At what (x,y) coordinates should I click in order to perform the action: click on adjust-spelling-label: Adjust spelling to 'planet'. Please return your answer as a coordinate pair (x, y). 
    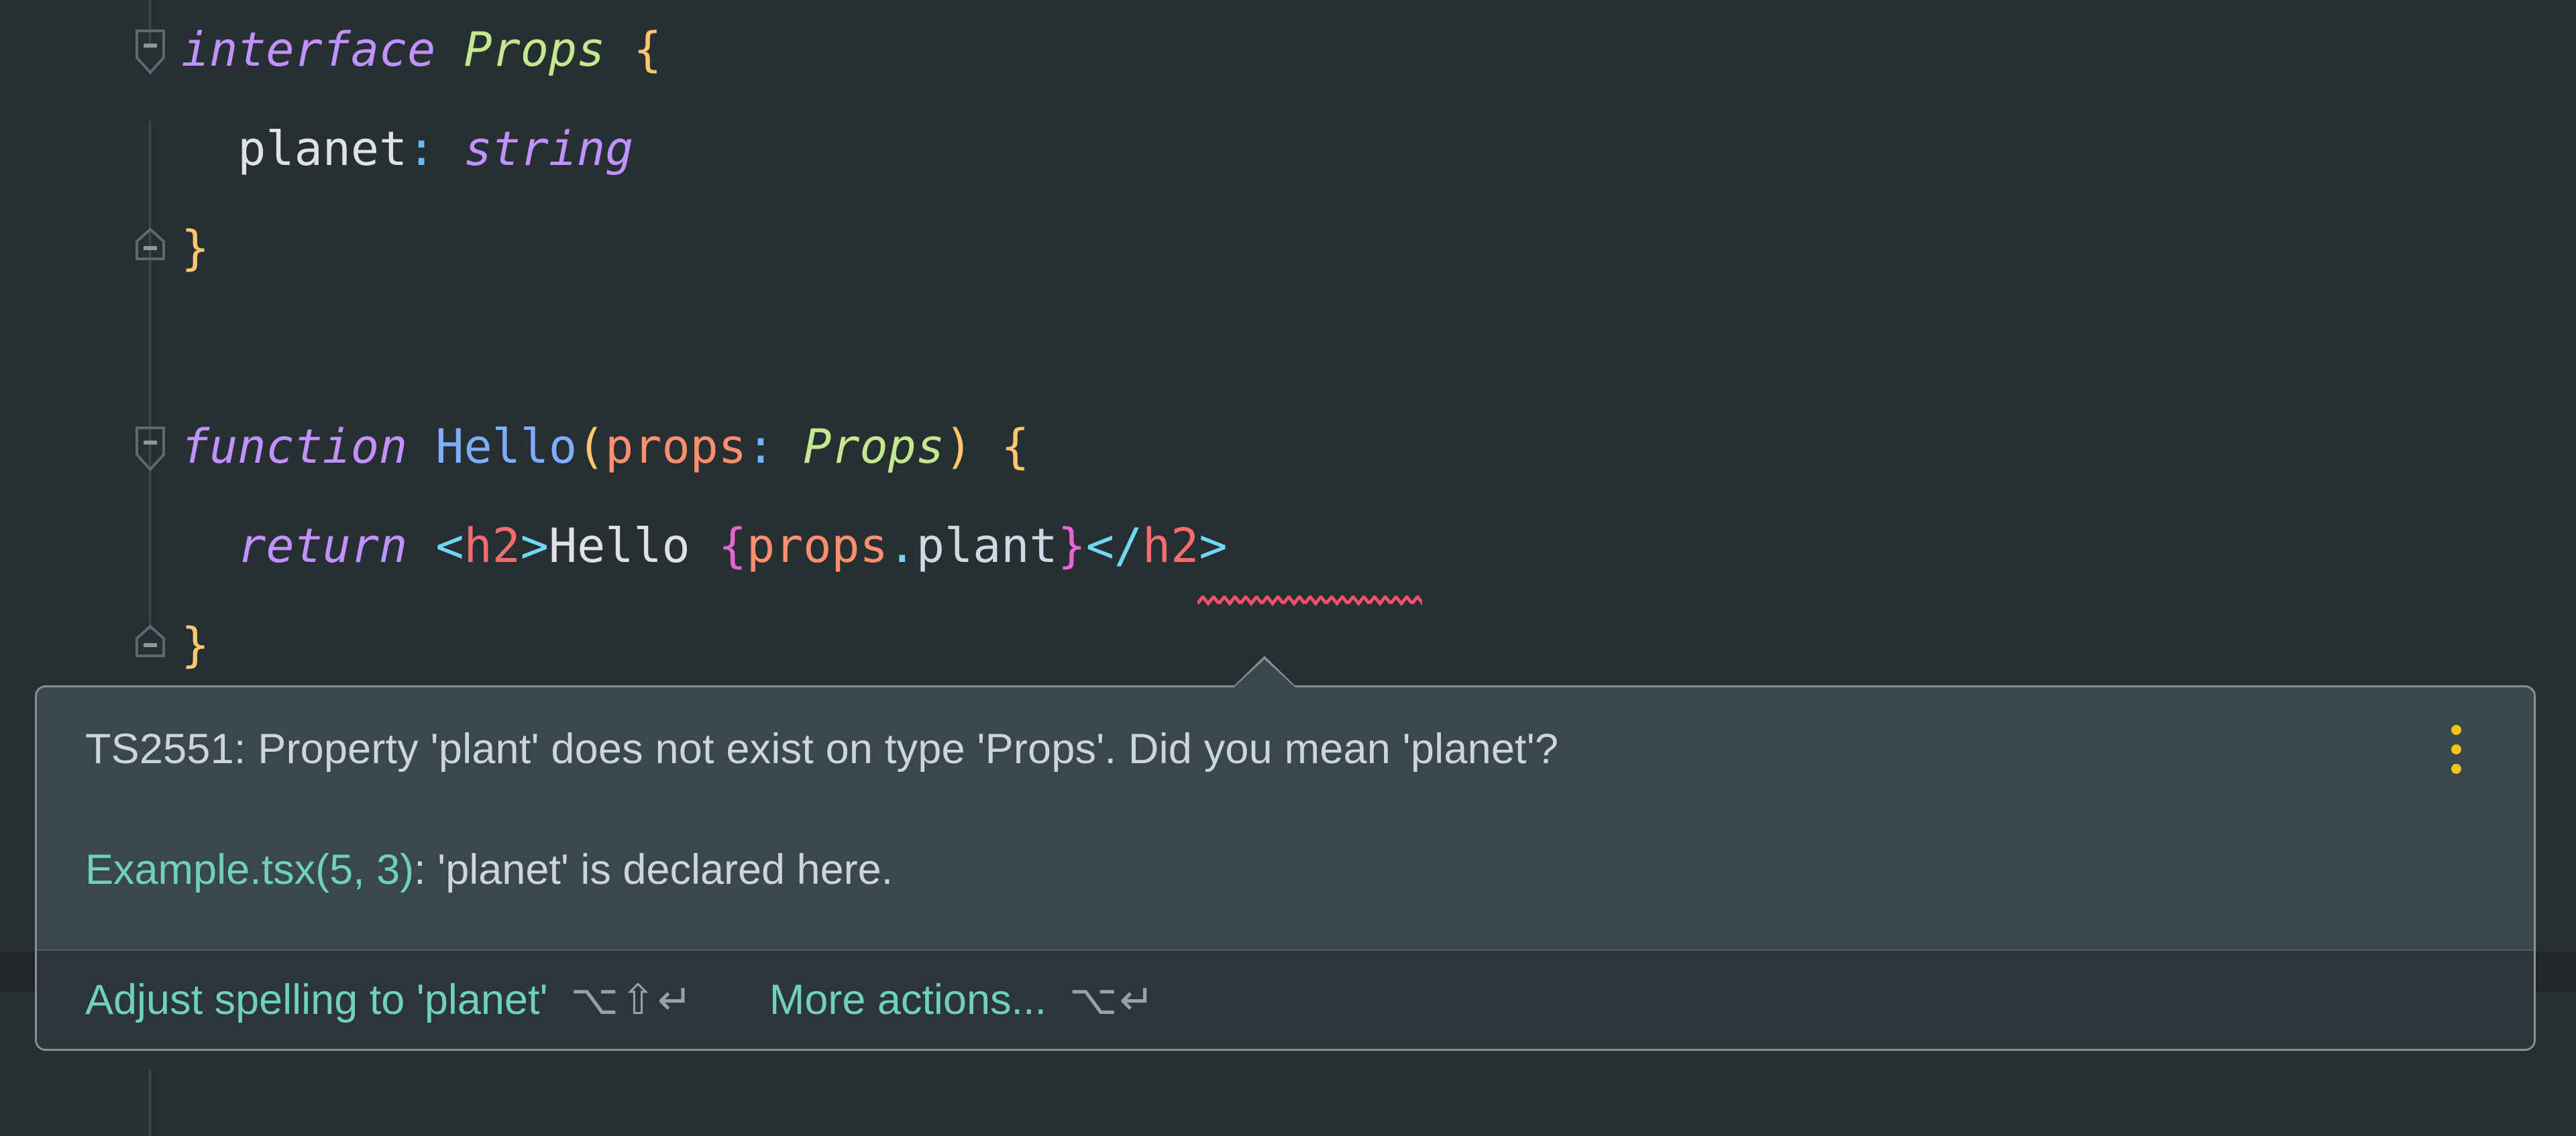
    Looking at the image, I should click on (316, 999).